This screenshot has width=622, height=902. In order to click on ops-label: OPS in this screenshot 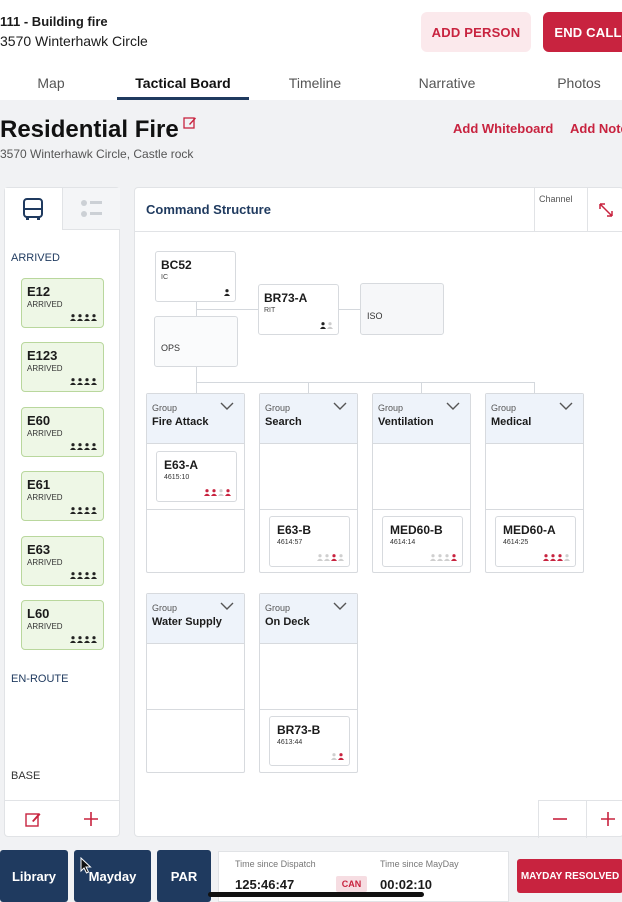, I will do `click(171, 348)`.